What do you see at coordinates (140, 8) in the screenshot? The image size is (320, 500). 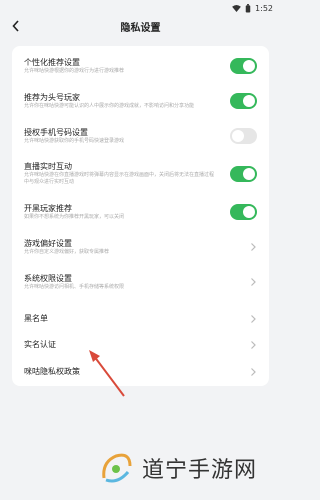 I see `status-bar: 1:52` at bounding box center [140, 8].